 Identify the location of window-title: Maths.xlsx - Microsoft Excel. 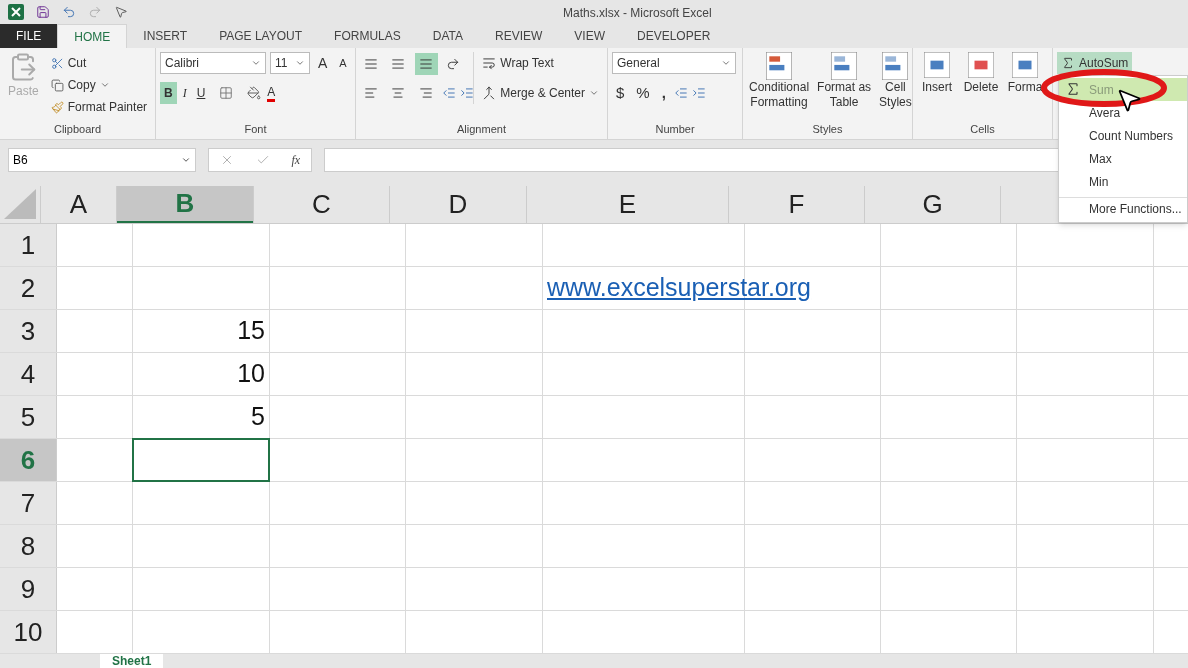
(637, 13).